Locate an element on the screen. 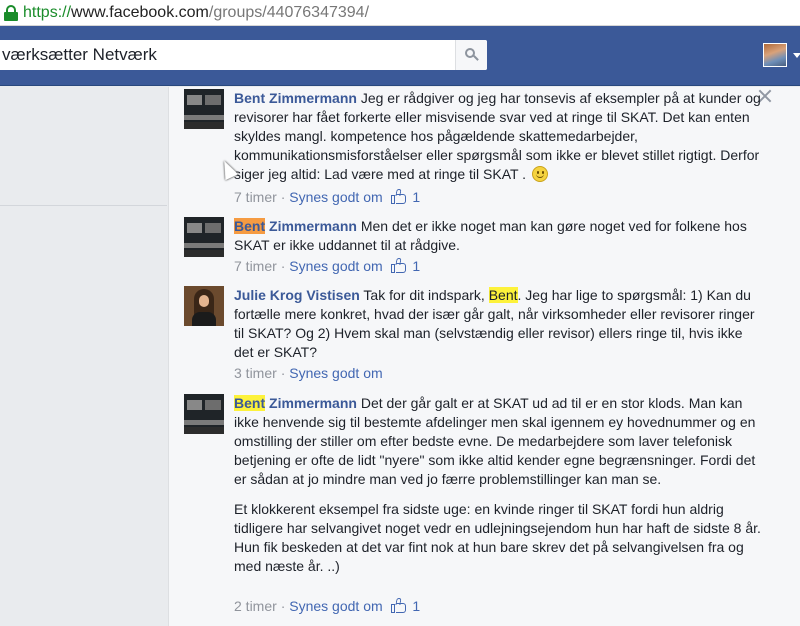 The width and height of the screenshot is (800, 626). lock-icon is located at coordinates (11, 12).